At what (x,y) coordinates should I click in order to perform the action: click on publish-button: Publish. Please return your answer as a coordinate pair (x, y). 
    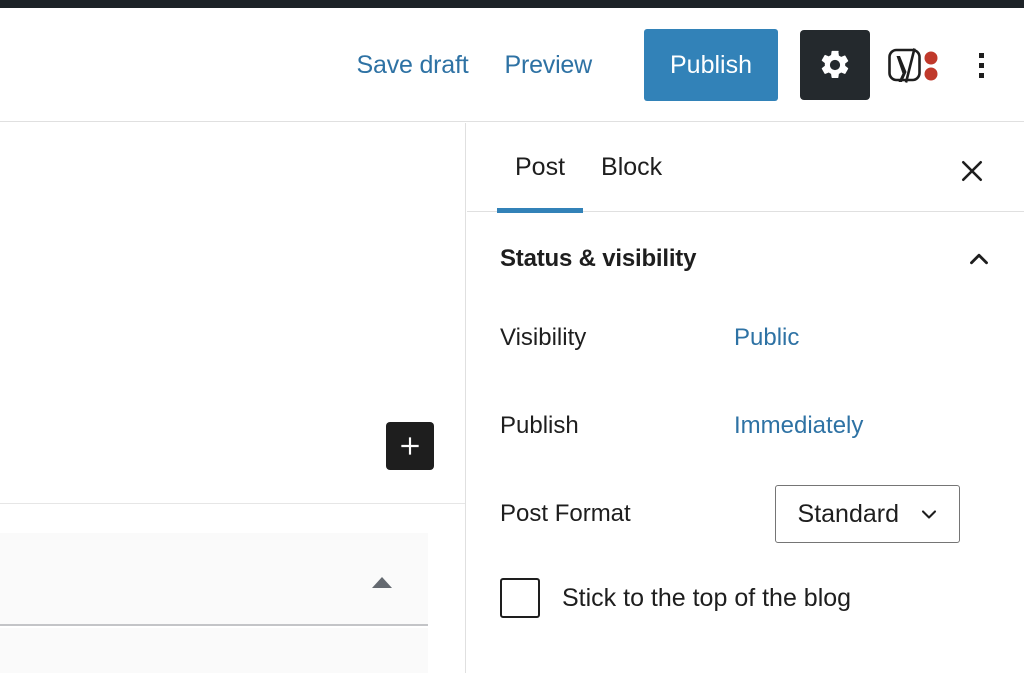
    Looking at the image, I should click on (711, 65).